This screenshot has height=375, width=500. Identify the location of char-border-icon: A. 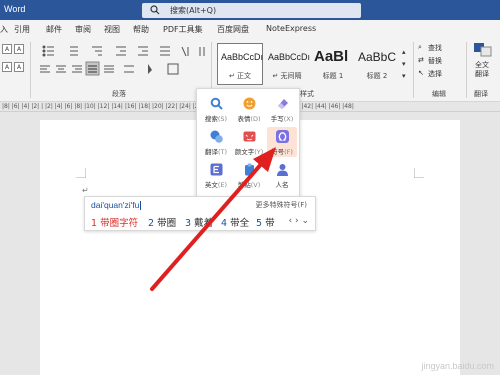
(19, 67).